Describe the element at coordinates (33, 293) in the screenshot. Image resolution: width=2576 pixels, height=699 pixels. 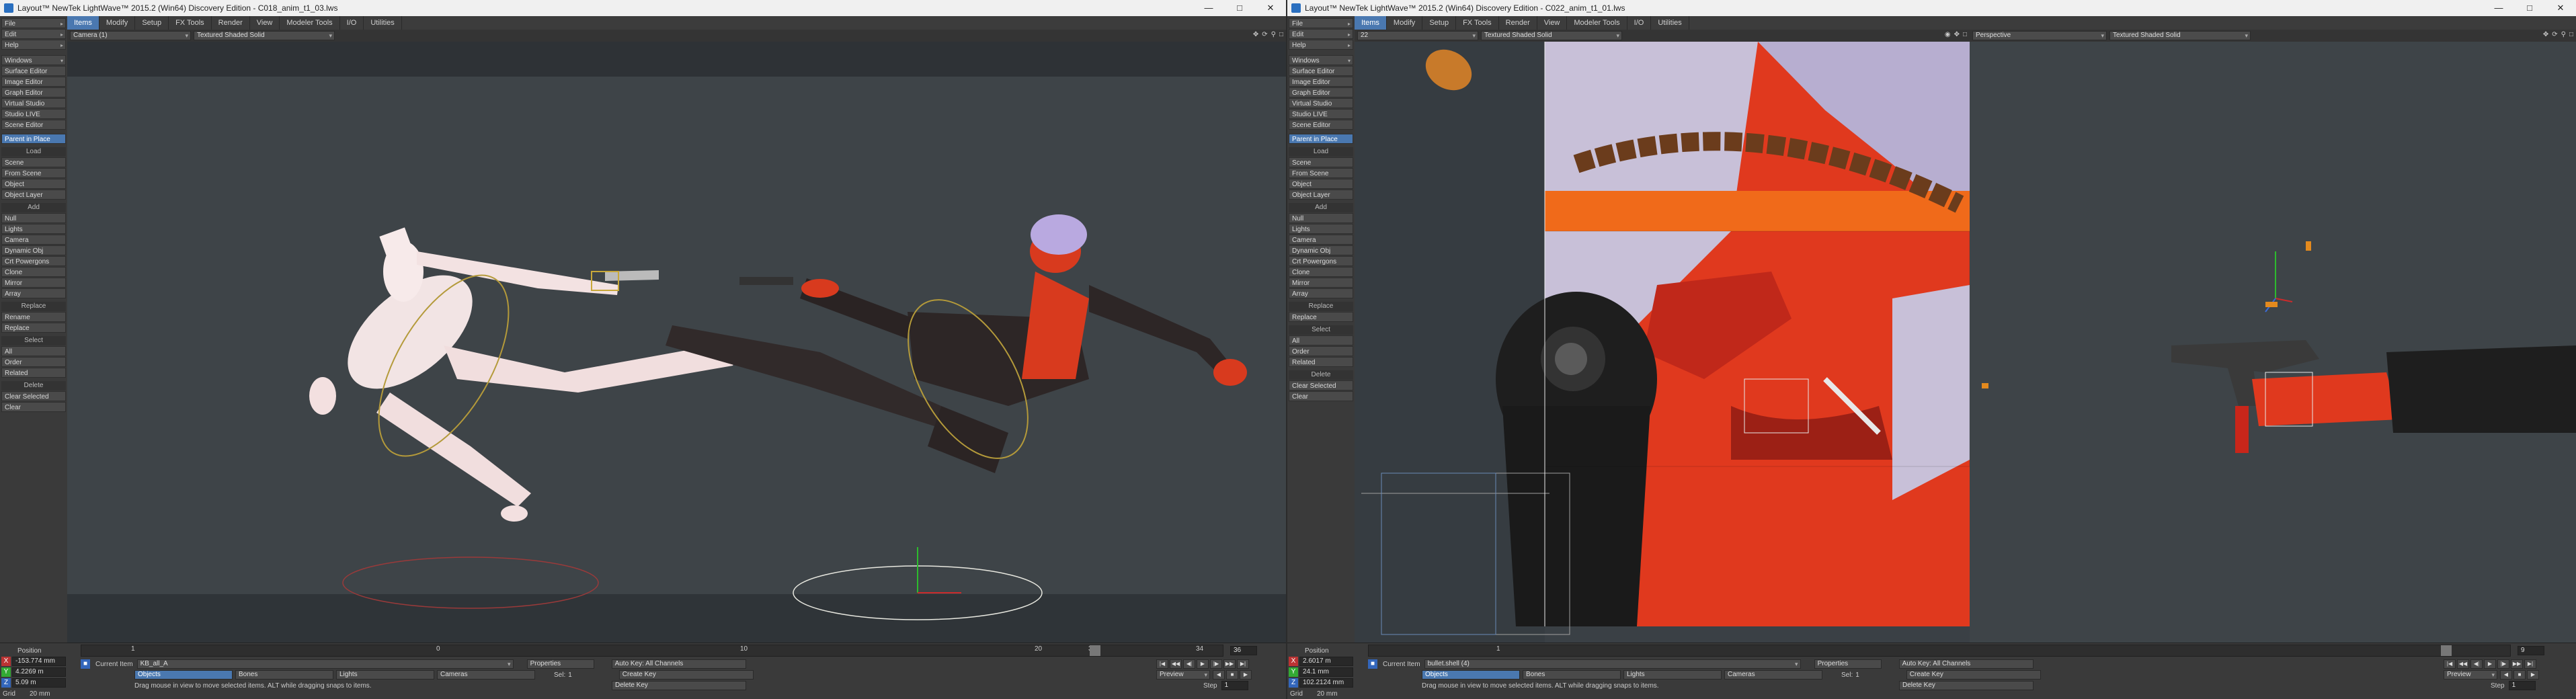
I see `add-array-button: Array` at that location.